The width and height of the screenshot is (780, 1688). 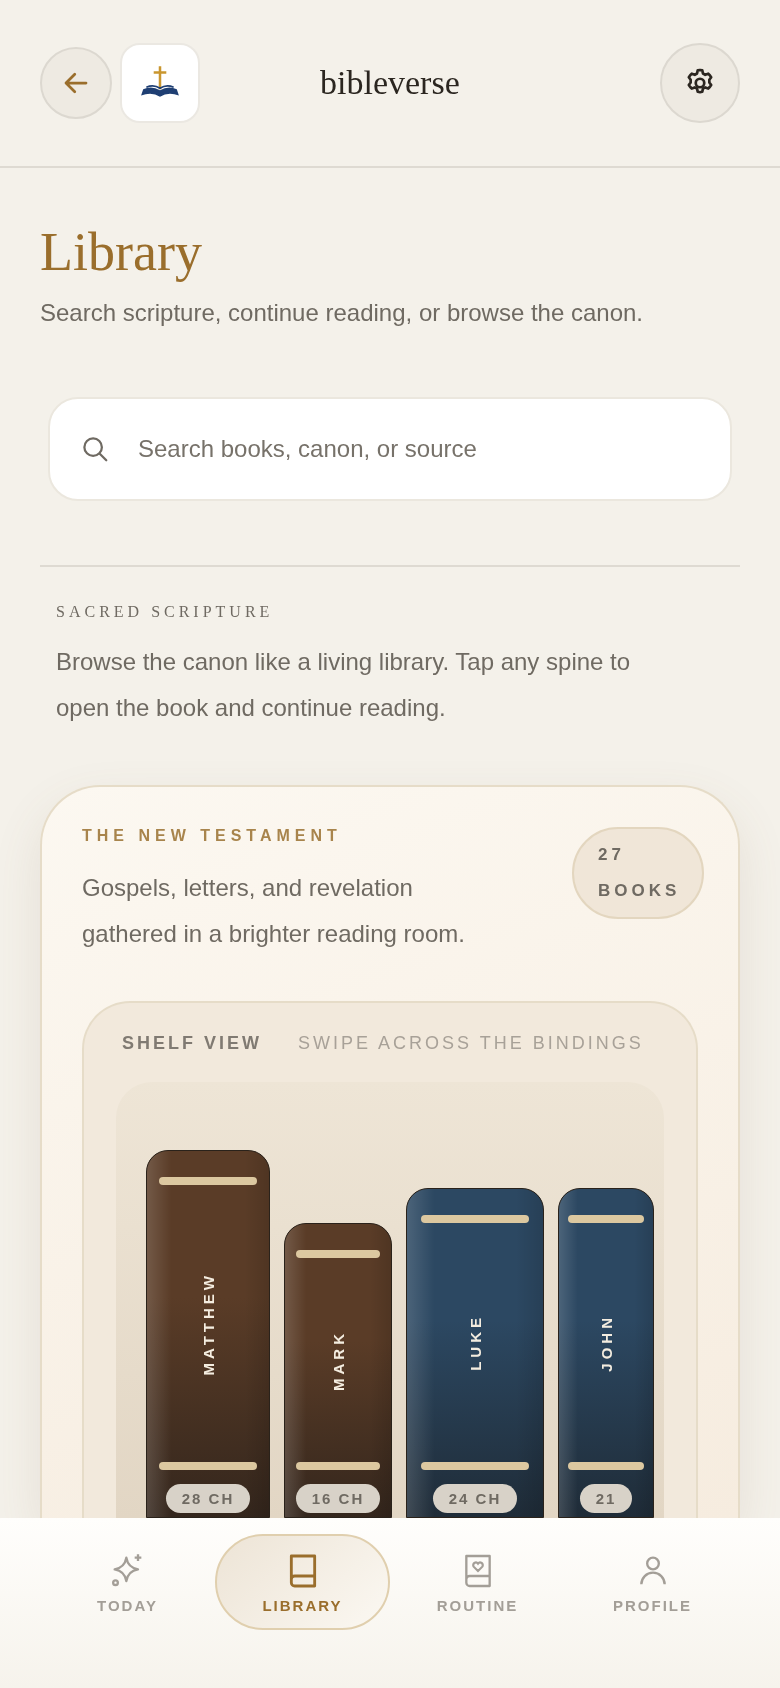 What do you see at coordinates (212, 835) in the screenshot?
I see `testament-label: THE NEW TESTAMENT` at bounding box center [212, 835].